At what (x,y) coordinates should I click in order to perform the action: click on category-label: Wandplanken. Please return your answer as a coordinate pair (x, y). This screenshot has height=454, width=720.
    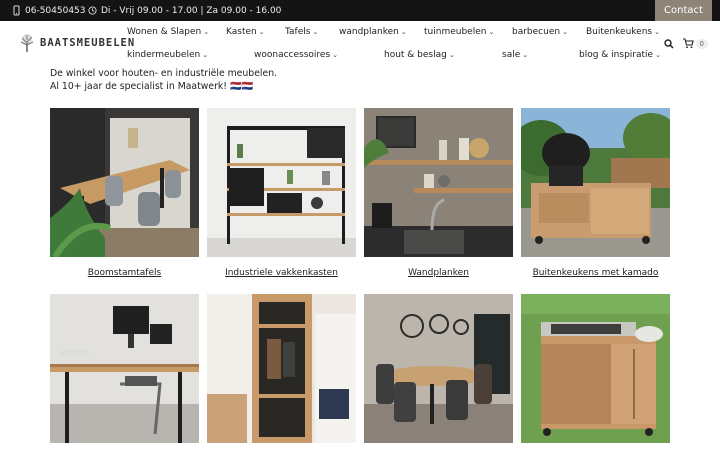
    Looking at the image, I should click on (438, 273).